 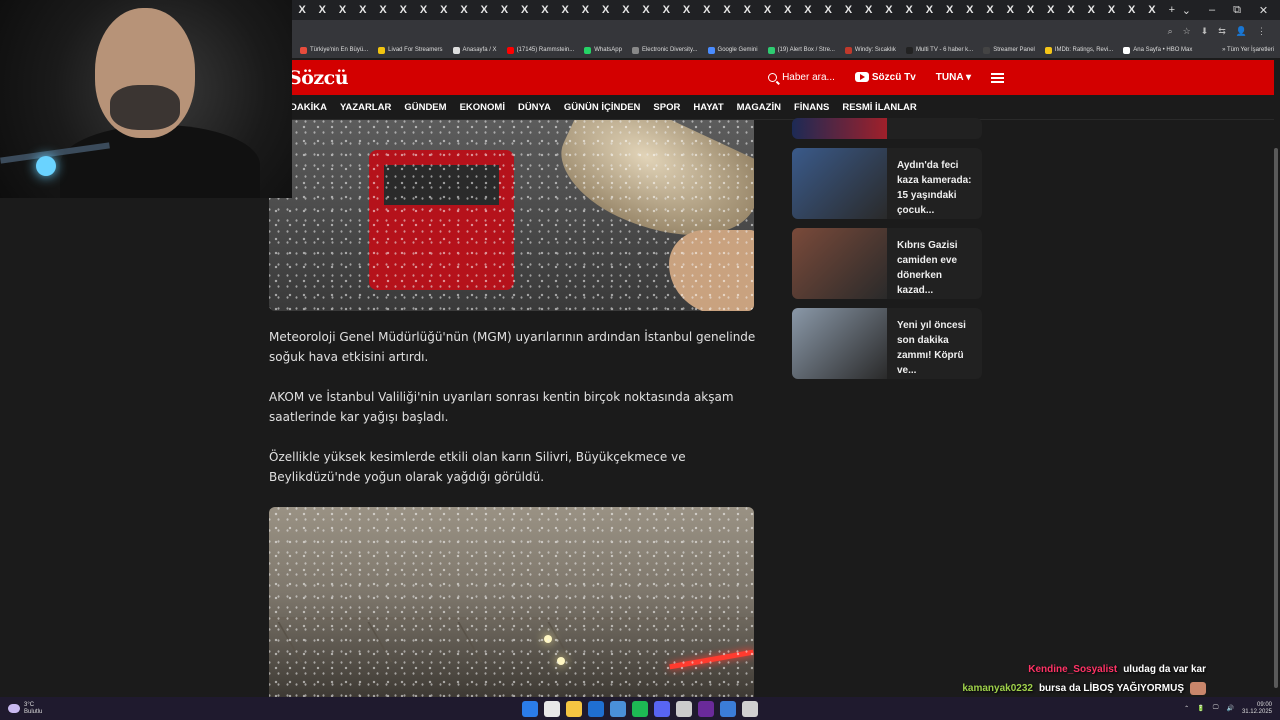 What do you see at coordinates (1222, 31) in the screenshot?
I see `toolbar-icon: ⇆` at bounding box center [1222, 31].